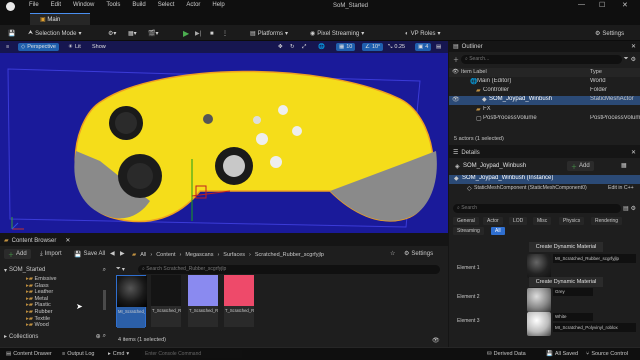 This screenshot has height=360, width=640. What do you see at coordinates (474, 72) in the screenshot?
I see `col-item-label: Item Label` at bounding box center [474, 72].